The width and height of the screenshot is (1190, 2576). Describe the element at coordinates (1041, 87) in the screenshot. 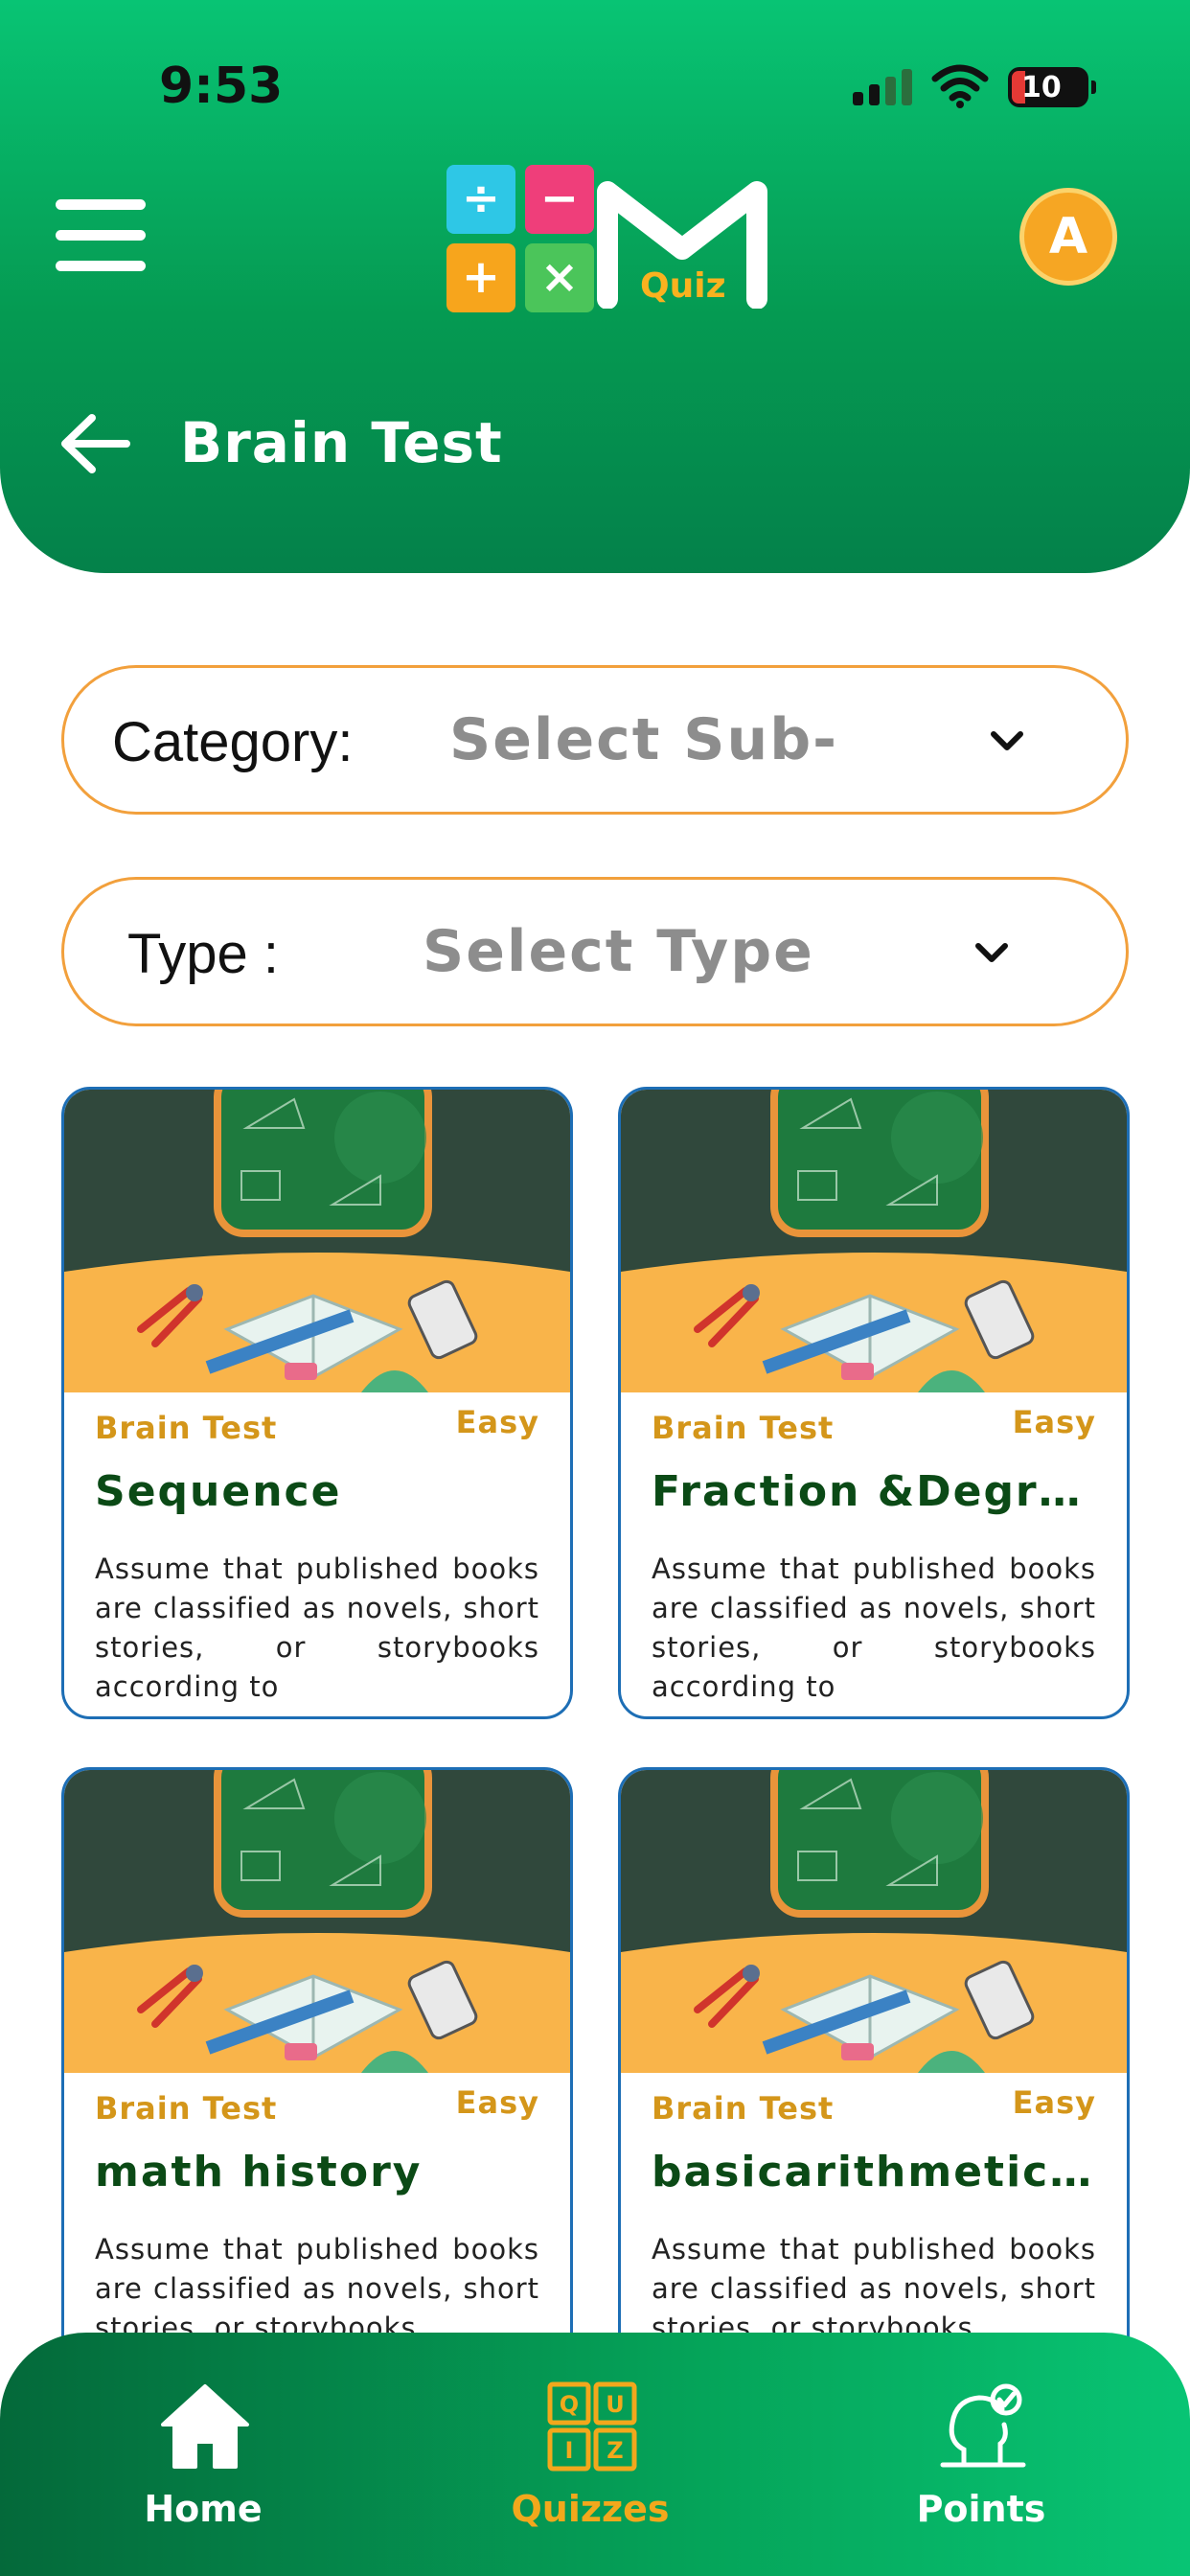

I see `battery-level: 10` at that location.